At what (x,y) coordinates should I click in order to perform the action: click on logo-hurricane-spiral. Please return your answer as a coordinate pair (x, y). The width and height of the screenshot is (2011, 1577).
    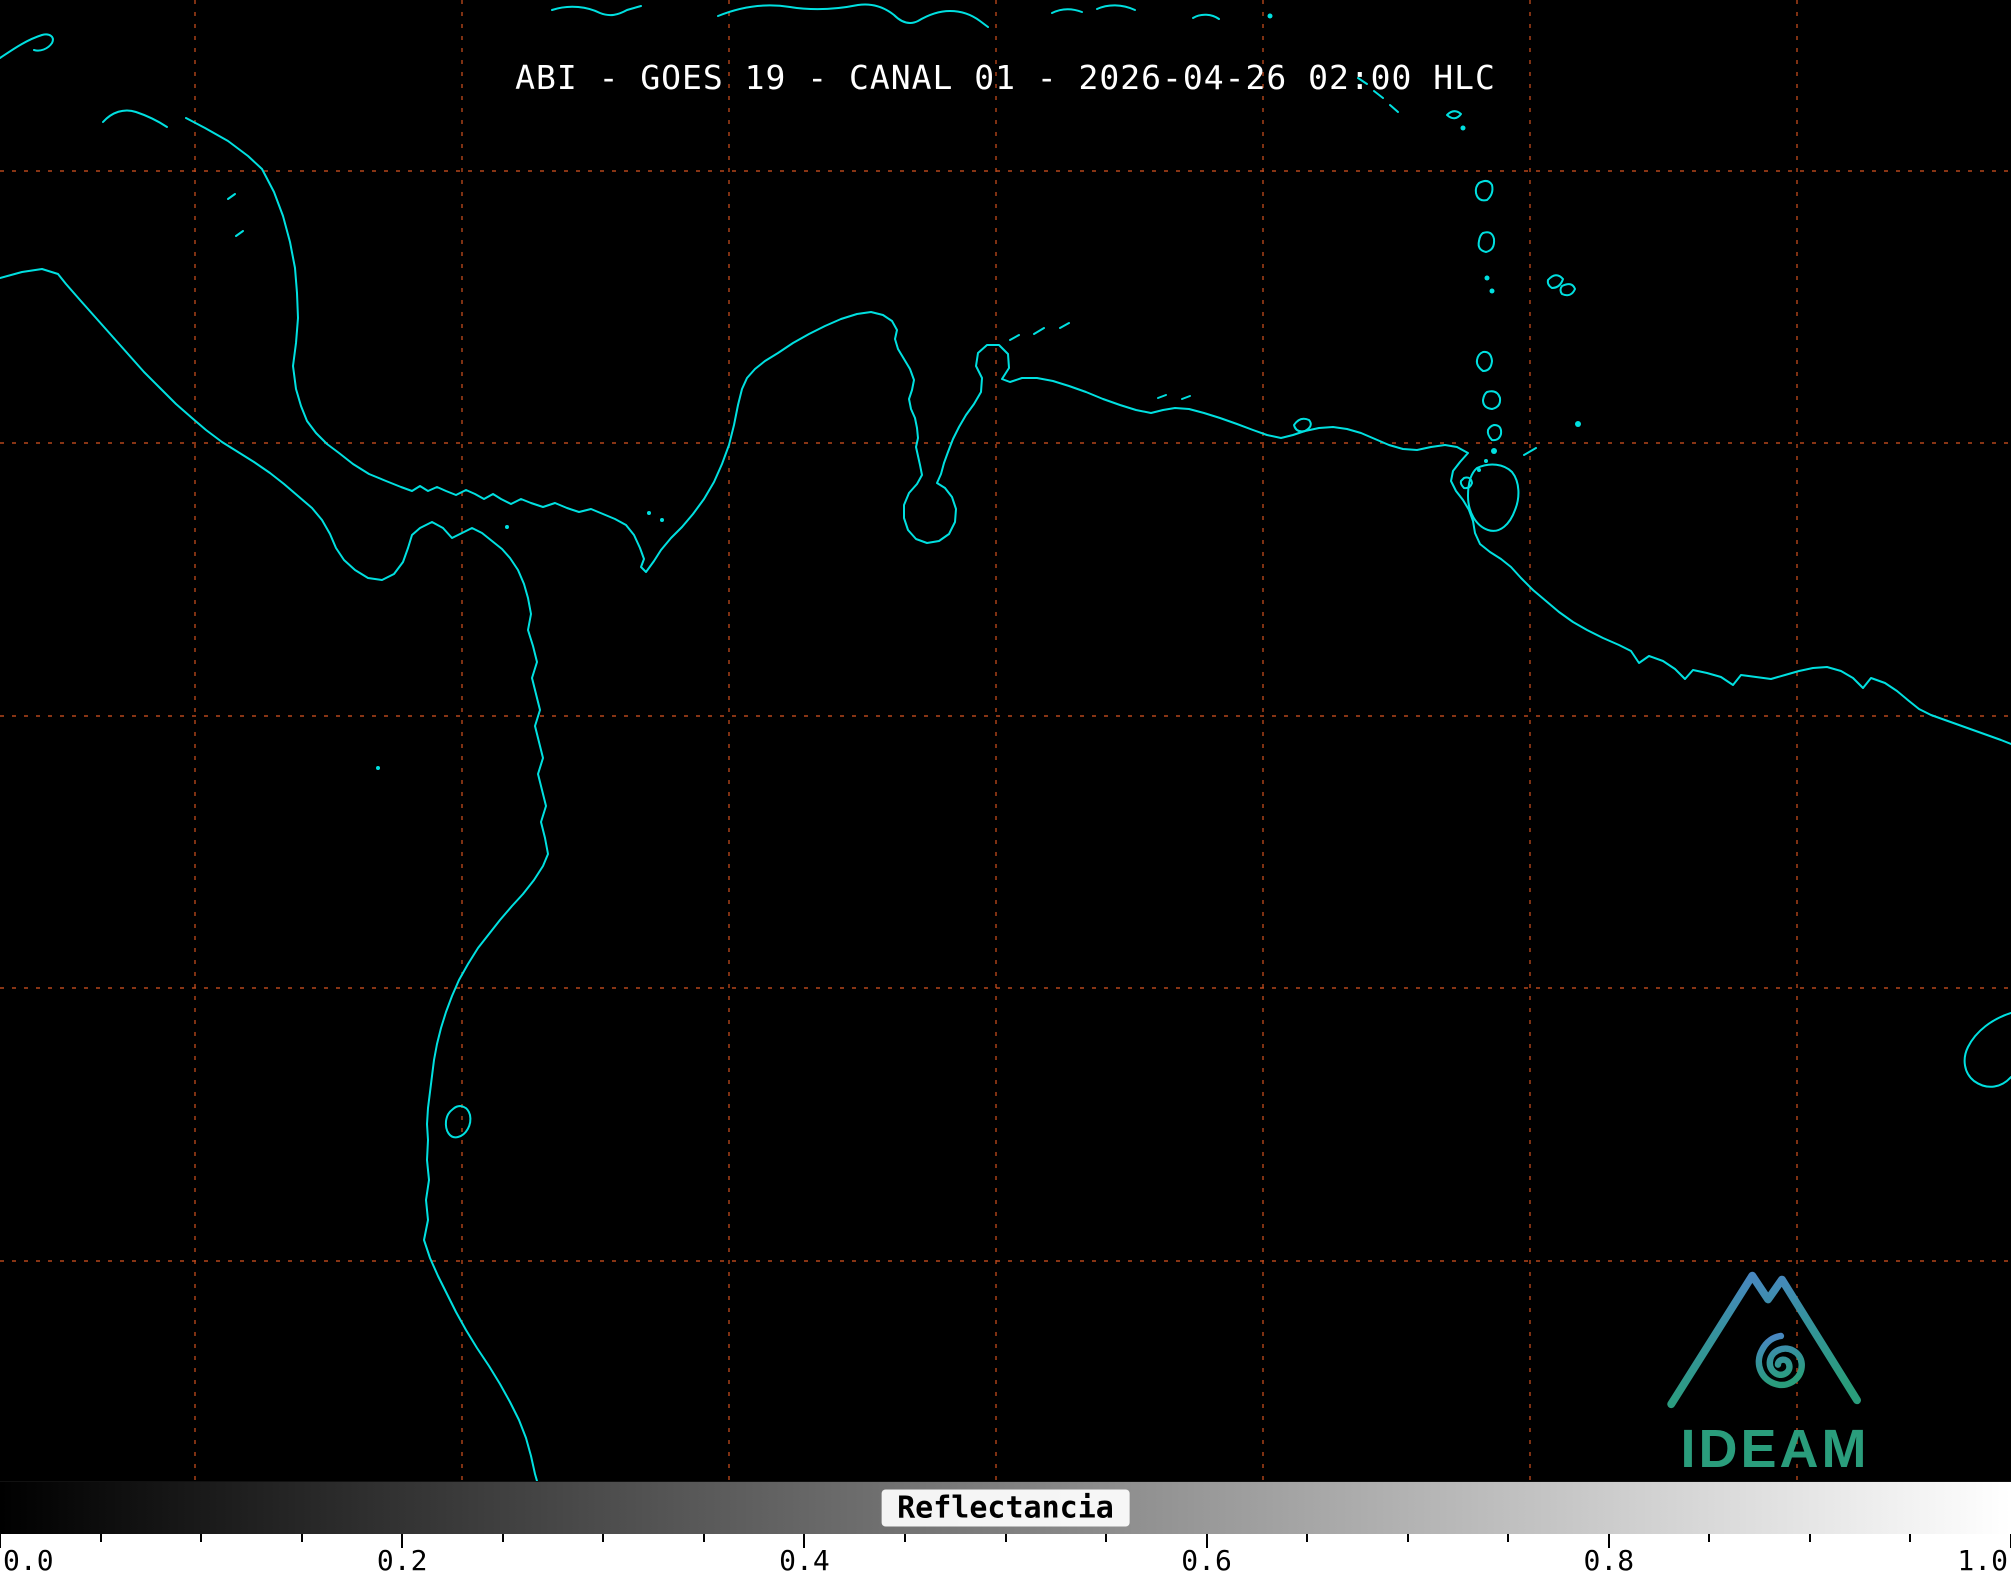
    Looking at the image, I should click on (1780, 1360).